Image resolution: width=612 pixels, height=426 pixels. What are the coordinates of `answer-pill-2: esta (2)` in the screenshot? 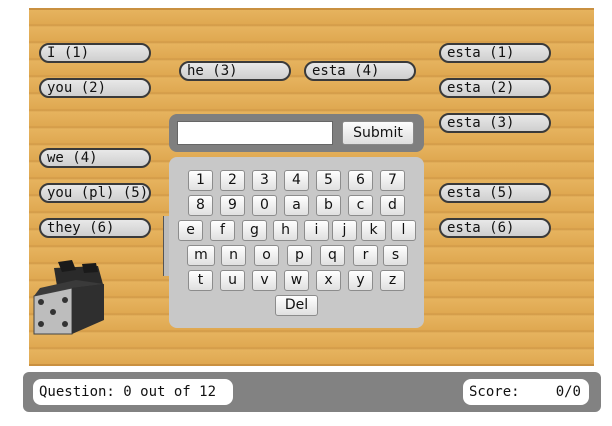 It's located at (495, 88).